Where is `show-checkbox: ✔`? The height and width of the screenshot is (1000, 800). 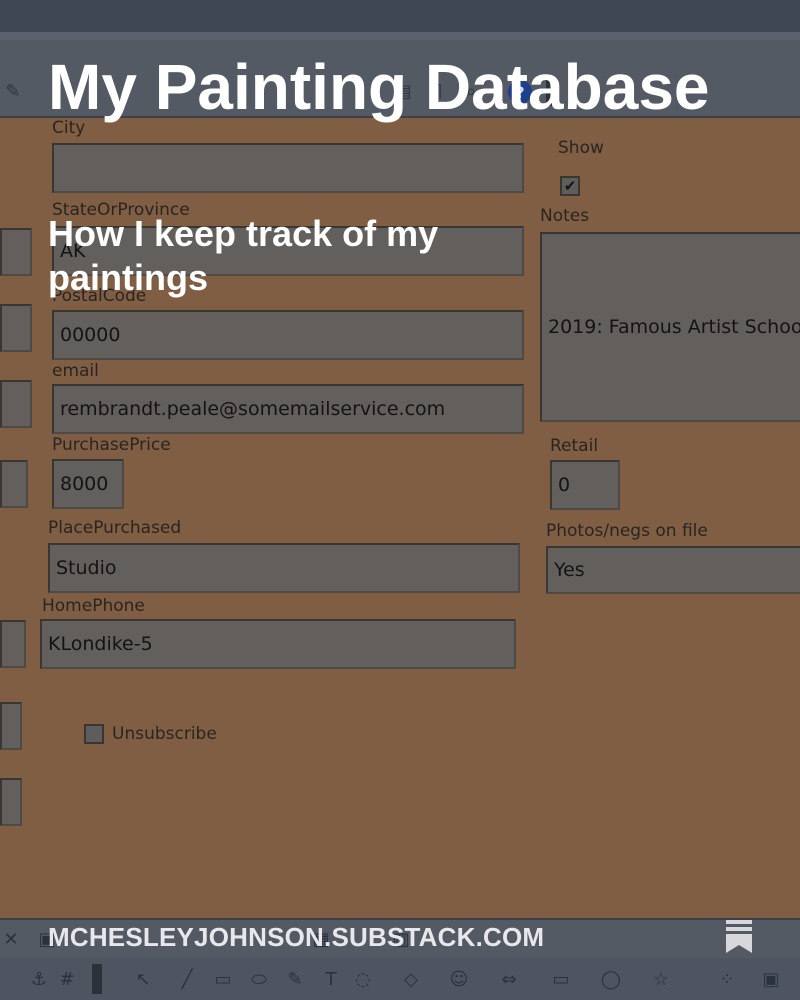
show-checkbox: ✔ is located at coordinates (570, 186).